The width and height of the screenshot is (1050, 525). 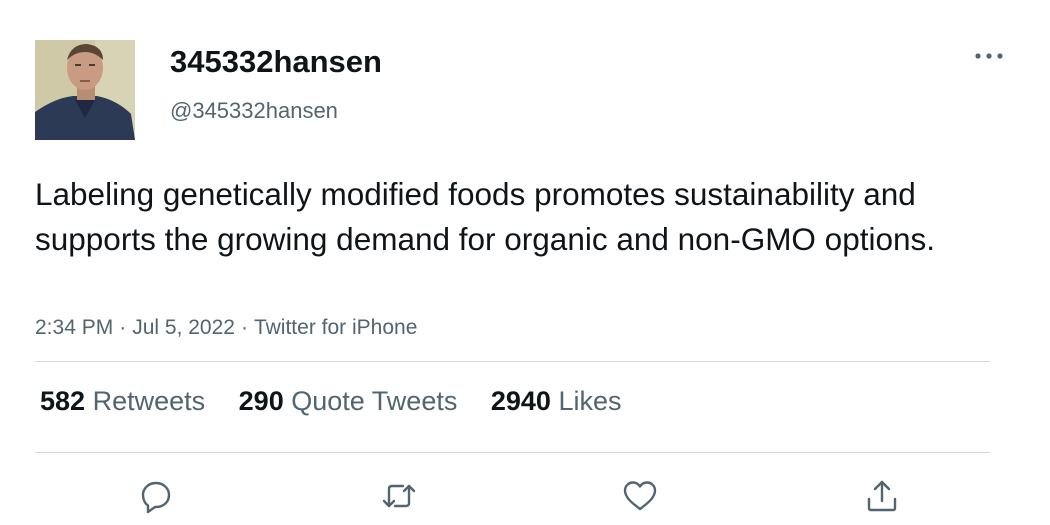 I want to click on retweet-button, so click(x=399, y=496).